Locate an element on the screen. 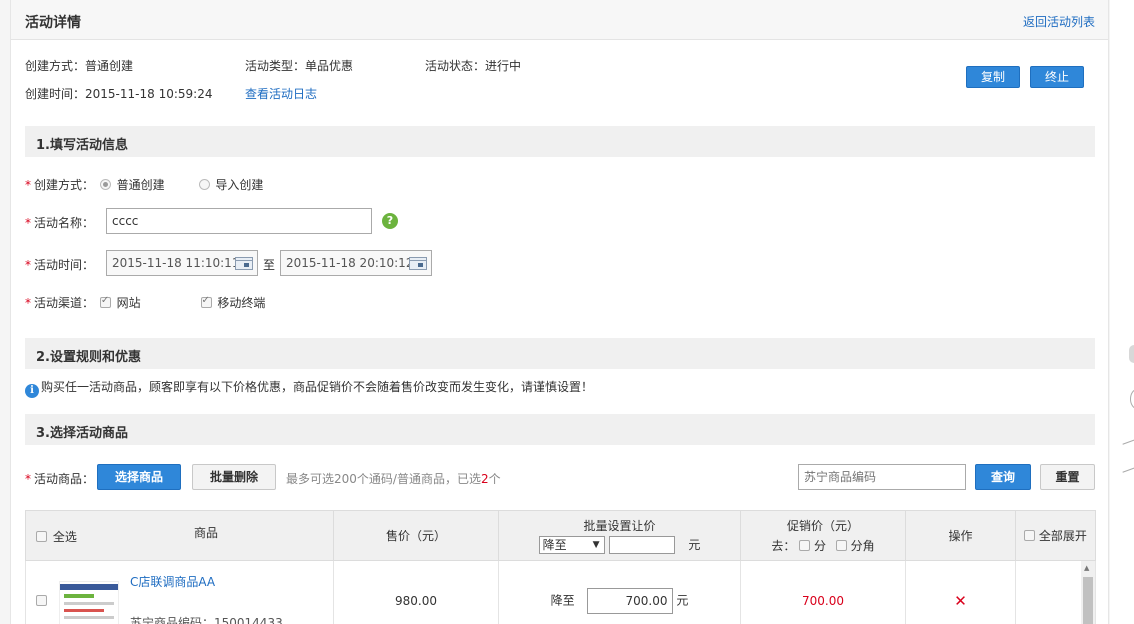  channel-mobile-label: 移动终端 is located at coordinates (241, 303).